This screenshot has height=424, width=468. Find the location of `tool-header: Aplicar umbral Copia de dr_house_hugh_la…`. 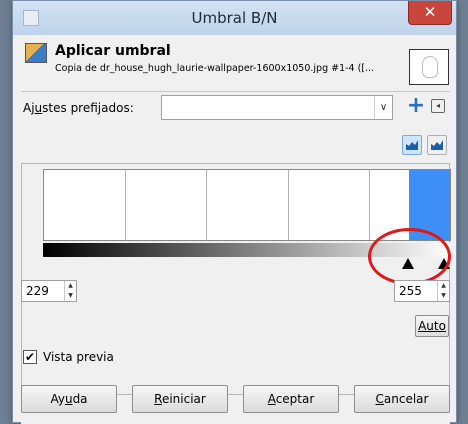

tool-header: Aplicar umbral Copia de dr_house_hugh_la… is located at coordinates (235, 63).